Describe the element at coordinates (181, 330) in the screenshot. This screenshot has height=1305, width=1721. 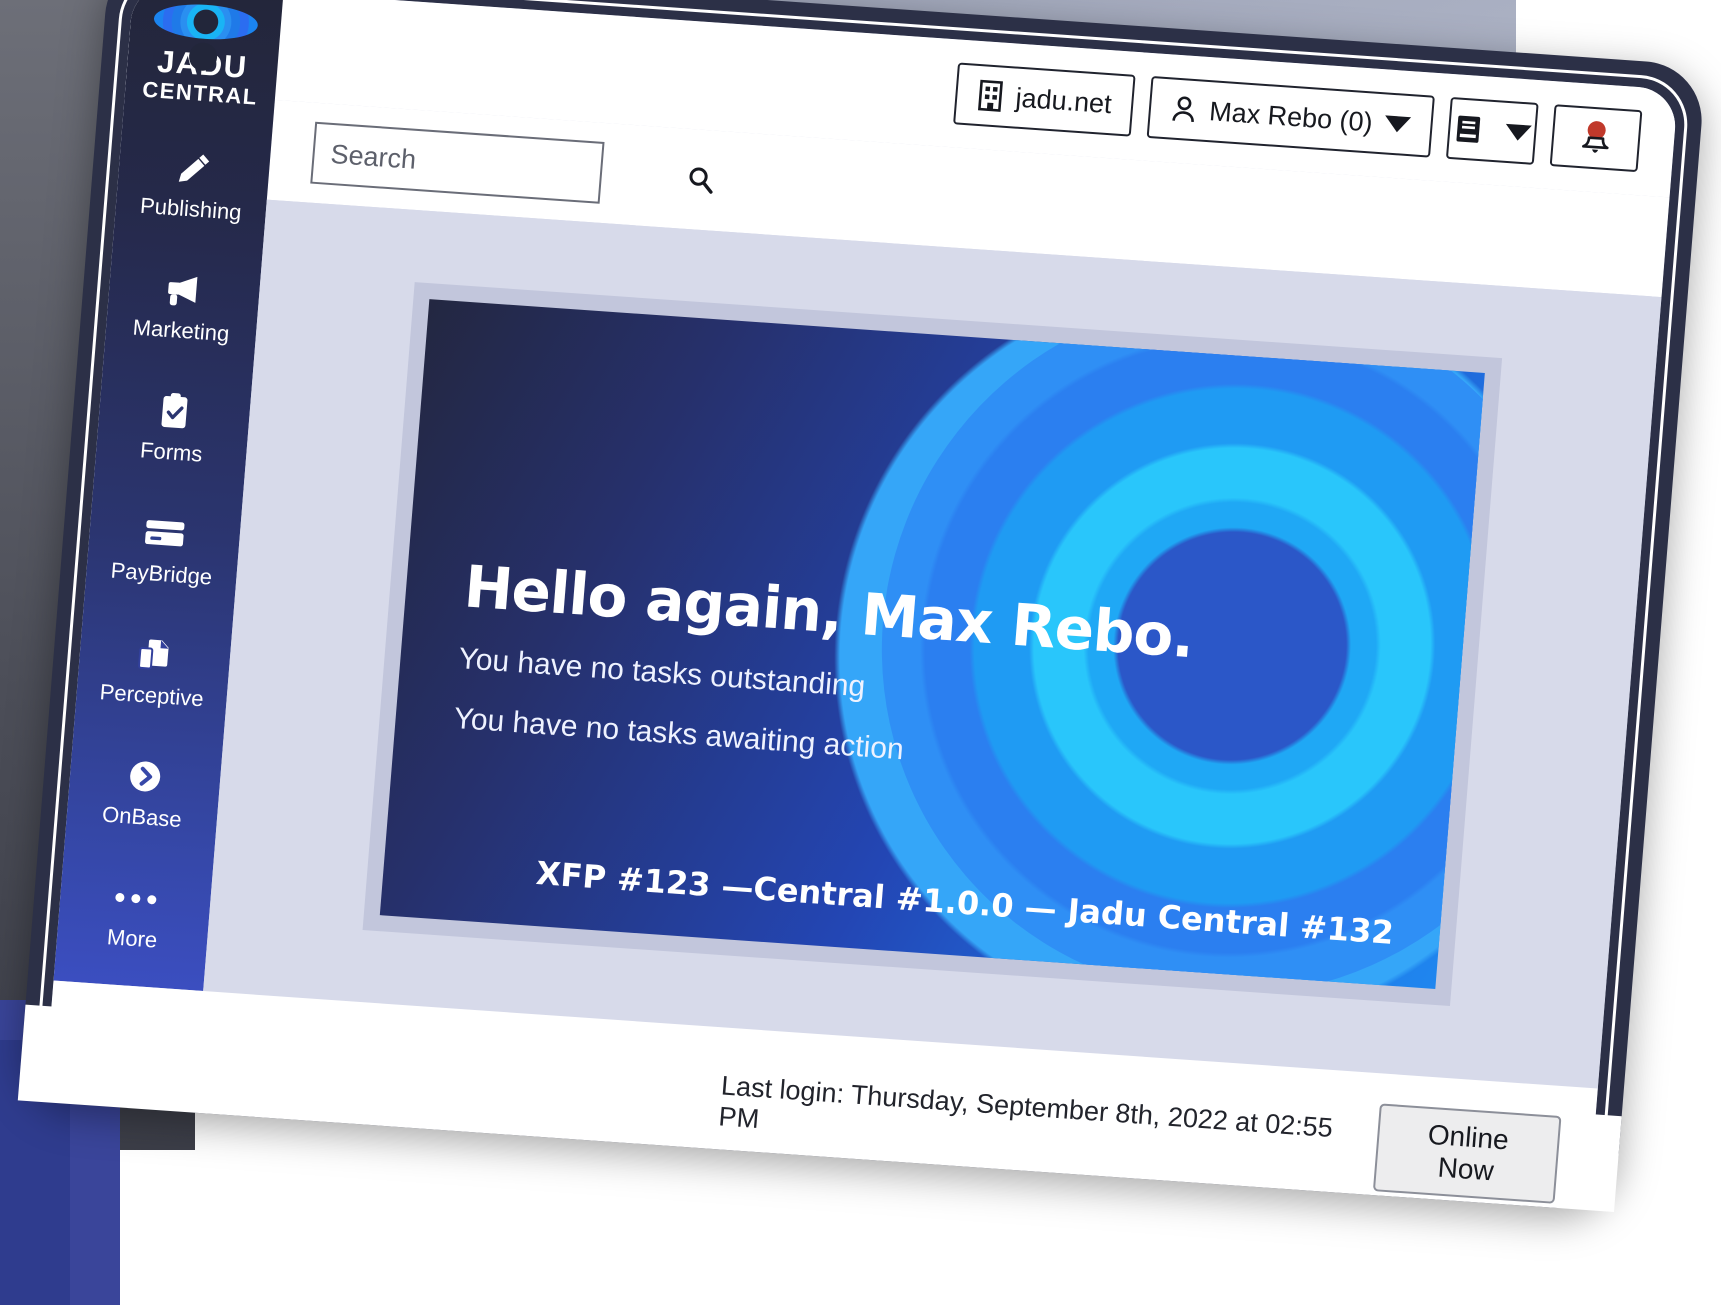
I see `sidebar-label: Marketing` at that location.